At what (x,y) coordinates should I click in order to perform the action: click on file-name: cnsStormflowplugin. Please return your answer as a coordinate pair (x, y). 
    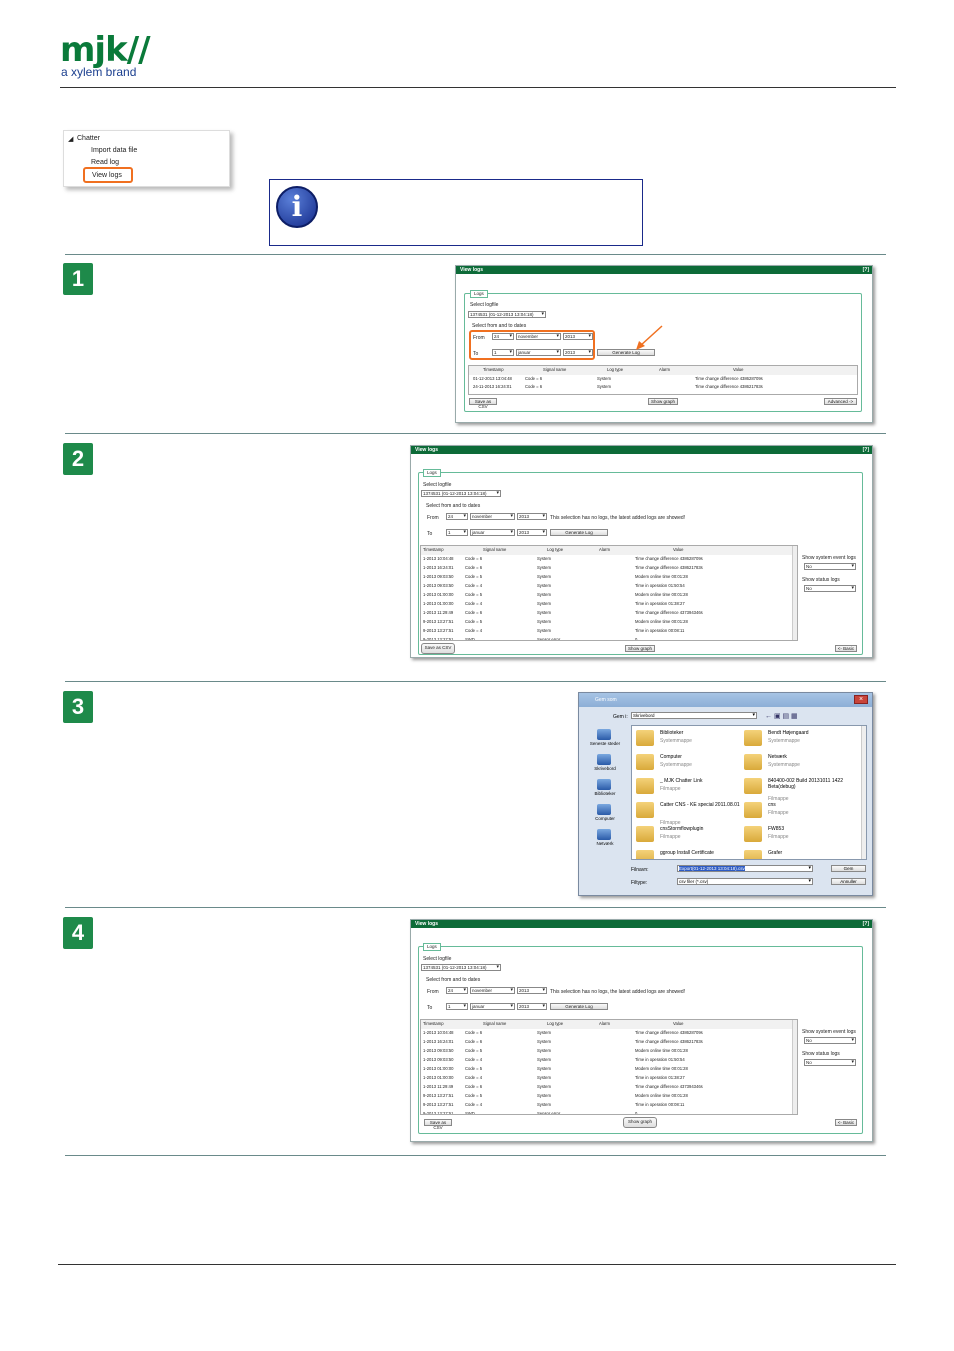
    Looking at the image, I should click on (701, 829).